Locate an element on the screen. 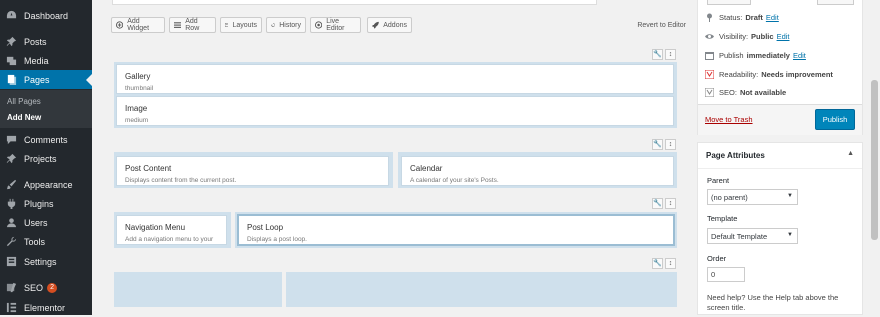  add-row-button: Add Row is located at coordinates (192, 25).